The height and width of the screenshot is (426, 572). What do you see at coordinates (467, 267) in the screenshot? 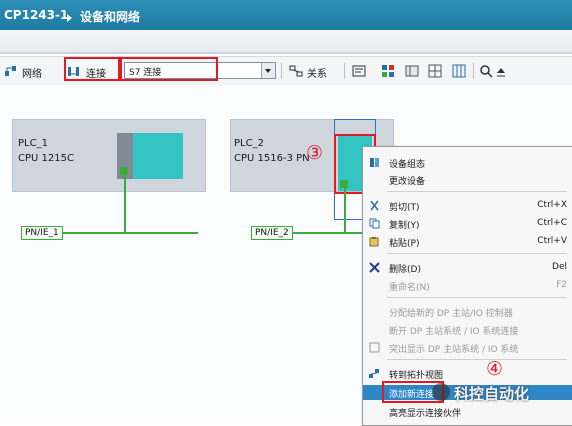
I see `menu-item-delete: 删除(D) Del` at bounding box center [467, 267].